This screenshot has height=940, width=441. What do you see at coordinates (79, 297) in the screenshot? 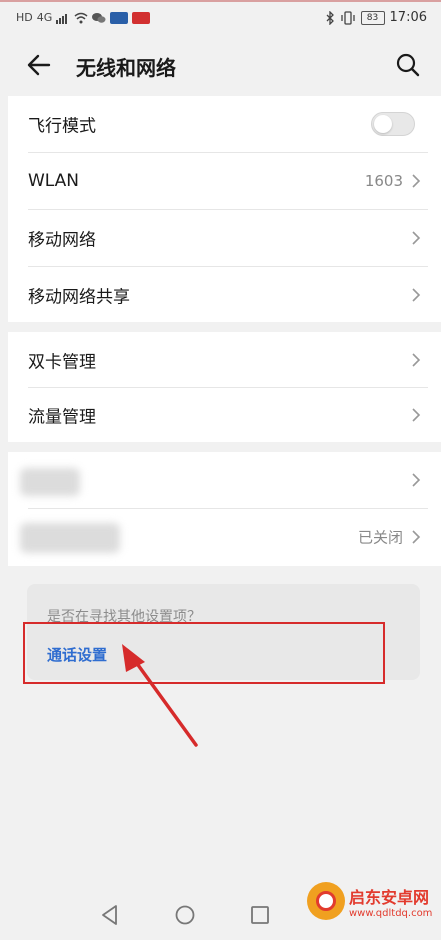
I see `tethering-label: 移动网络共享` at bounding box center [79, 297].